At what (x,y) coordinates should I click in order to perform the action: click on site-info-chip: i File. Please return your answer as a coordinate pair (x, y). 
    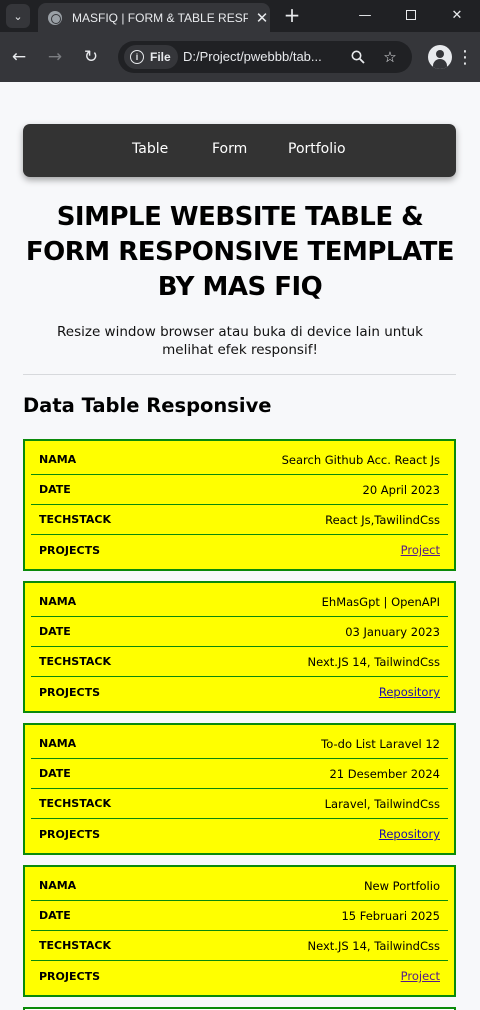
    Looking at the image, I should click on (151, 57).